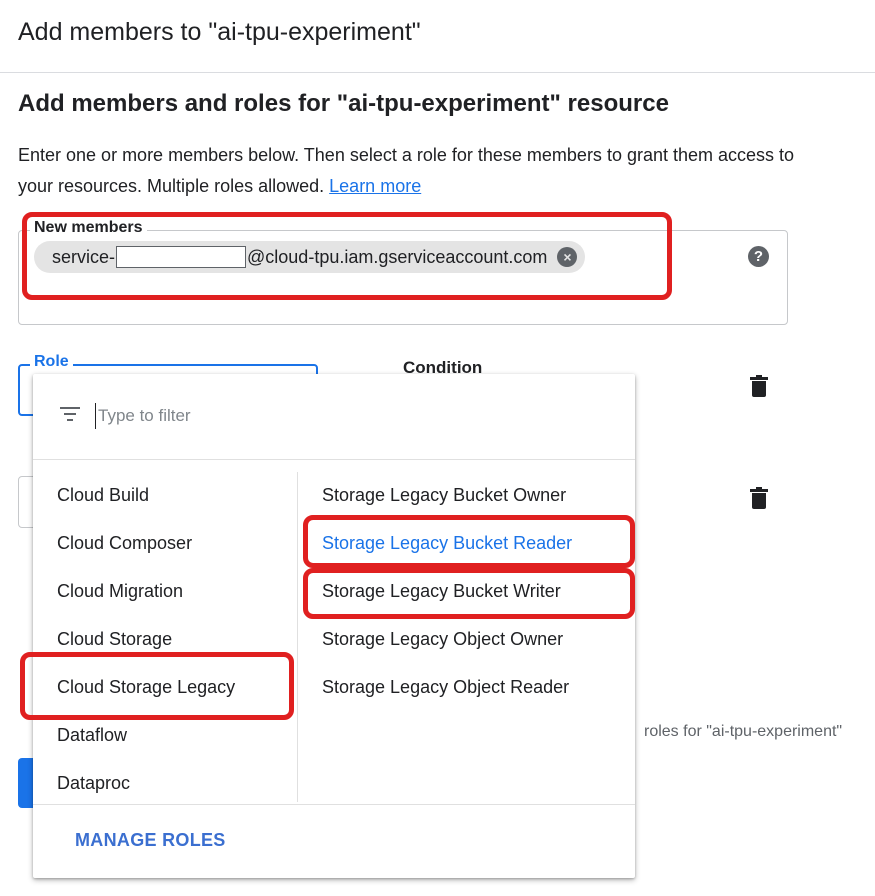 The image size is (875, 896). Describe the element at coordinates (437, 72) in the screenshot. I see `header-divider` at that location.